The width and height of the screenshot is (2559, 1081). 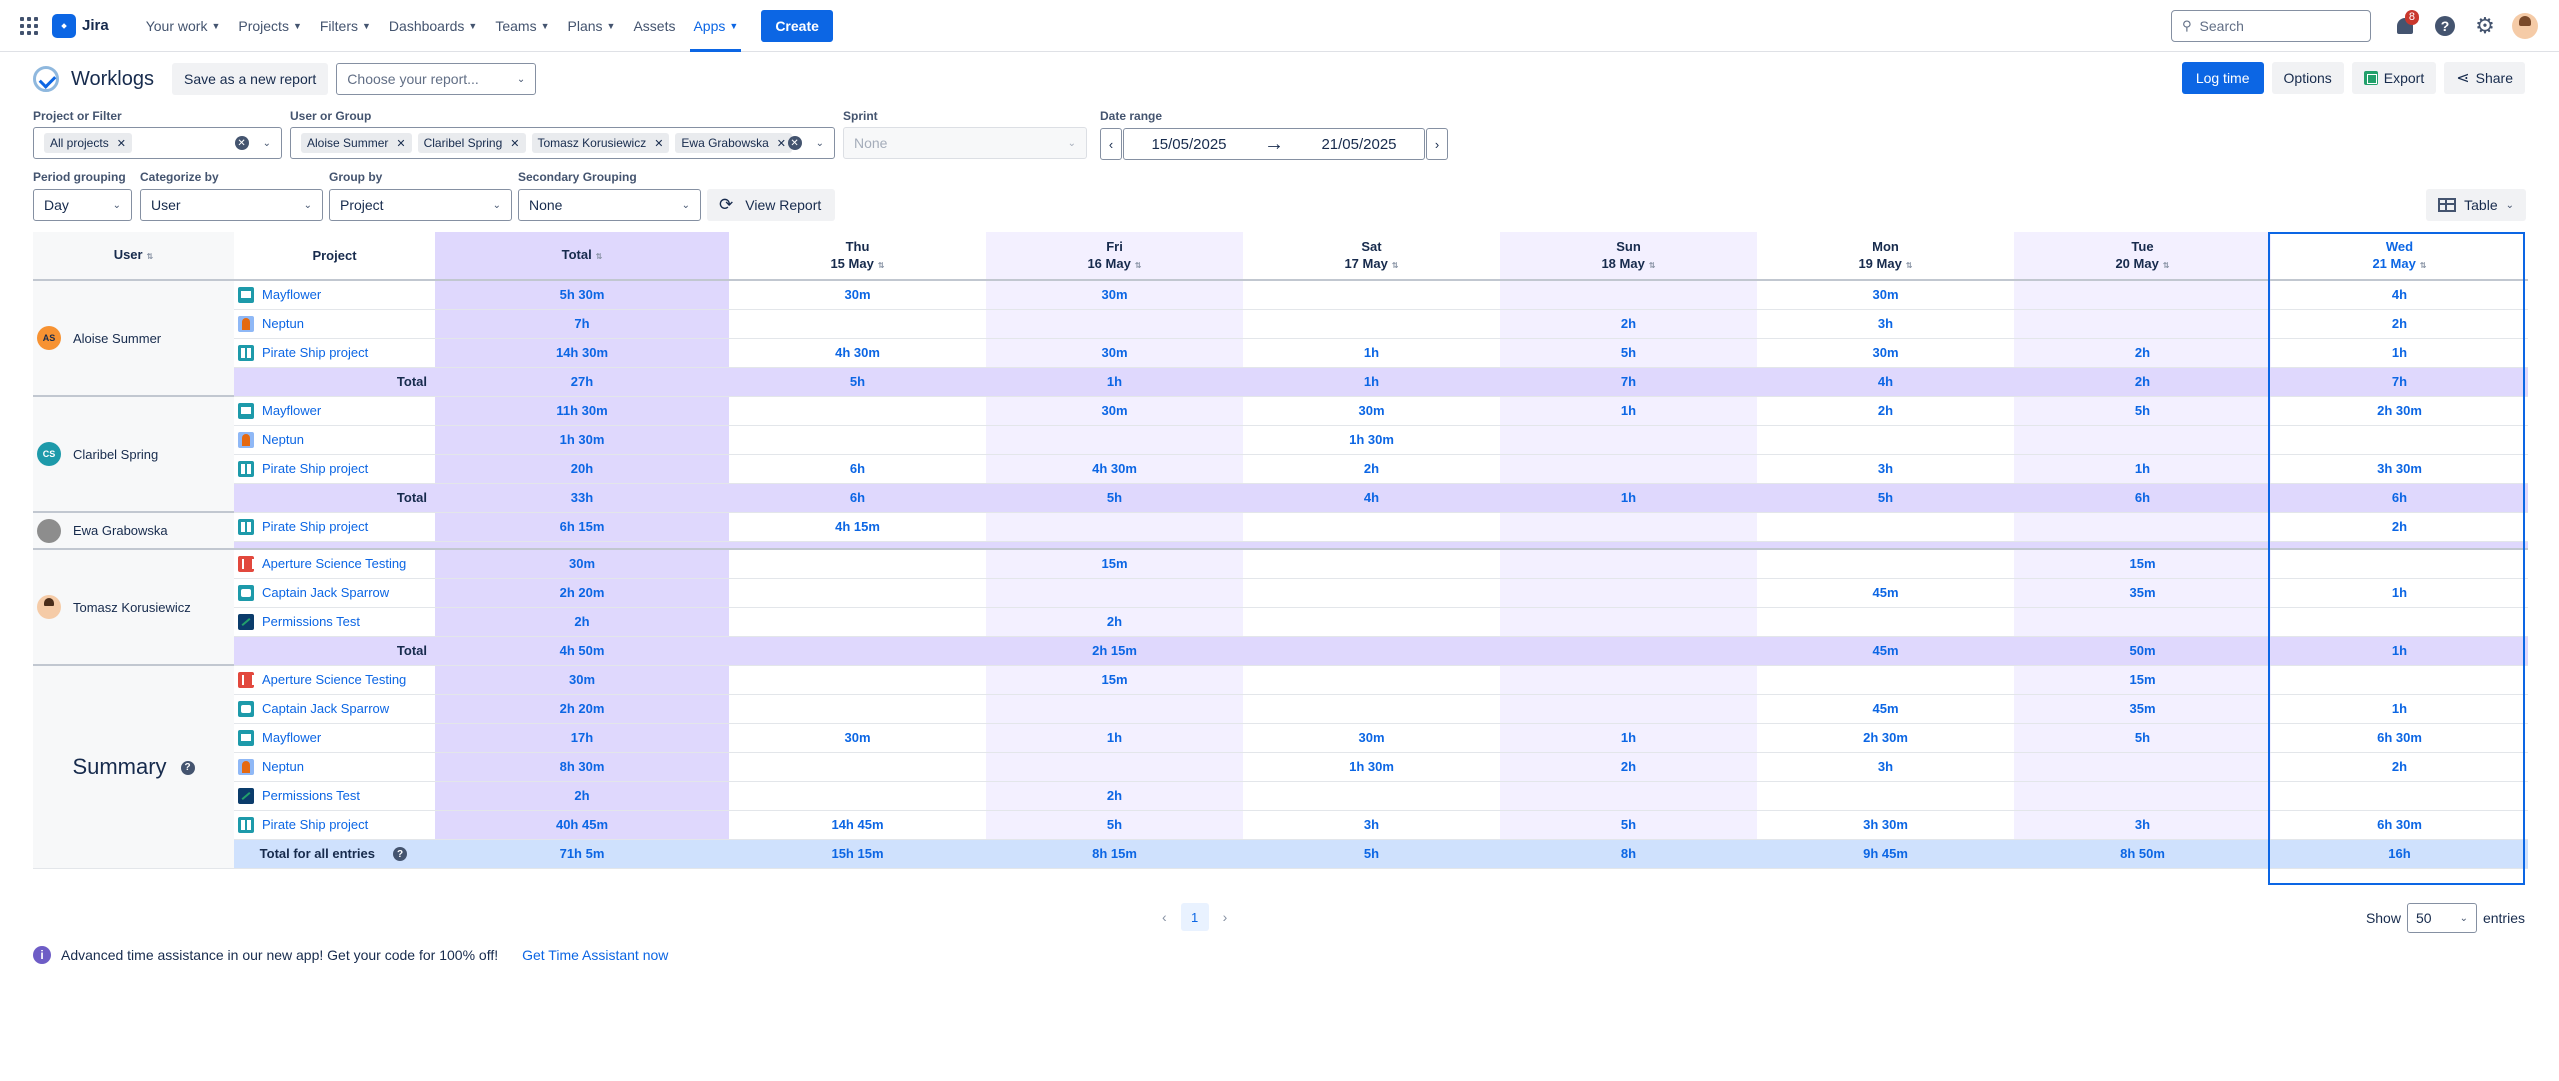 I want to click on total-cell: 40h 45m, so click(x=582, y=825).